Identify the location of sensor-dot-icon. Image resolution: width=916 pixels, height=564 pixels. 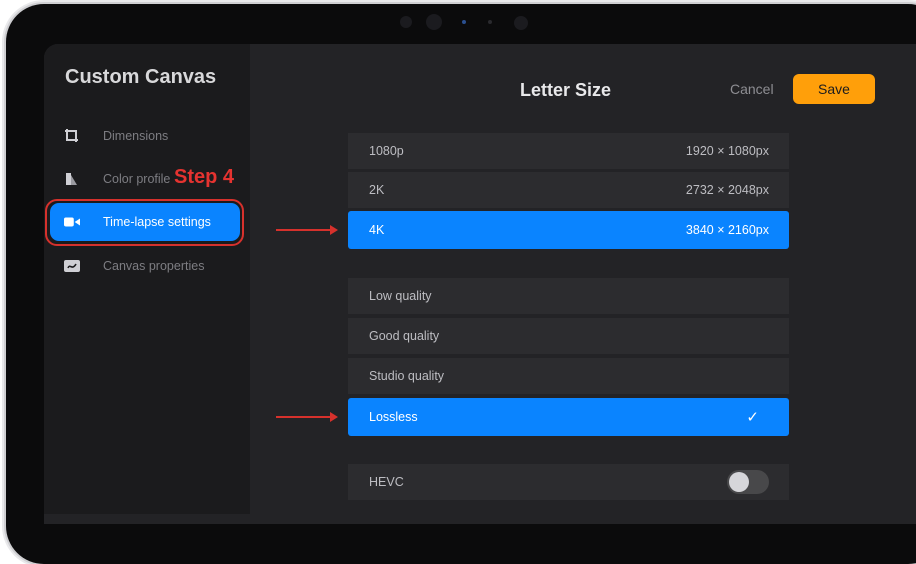
(490, 22).